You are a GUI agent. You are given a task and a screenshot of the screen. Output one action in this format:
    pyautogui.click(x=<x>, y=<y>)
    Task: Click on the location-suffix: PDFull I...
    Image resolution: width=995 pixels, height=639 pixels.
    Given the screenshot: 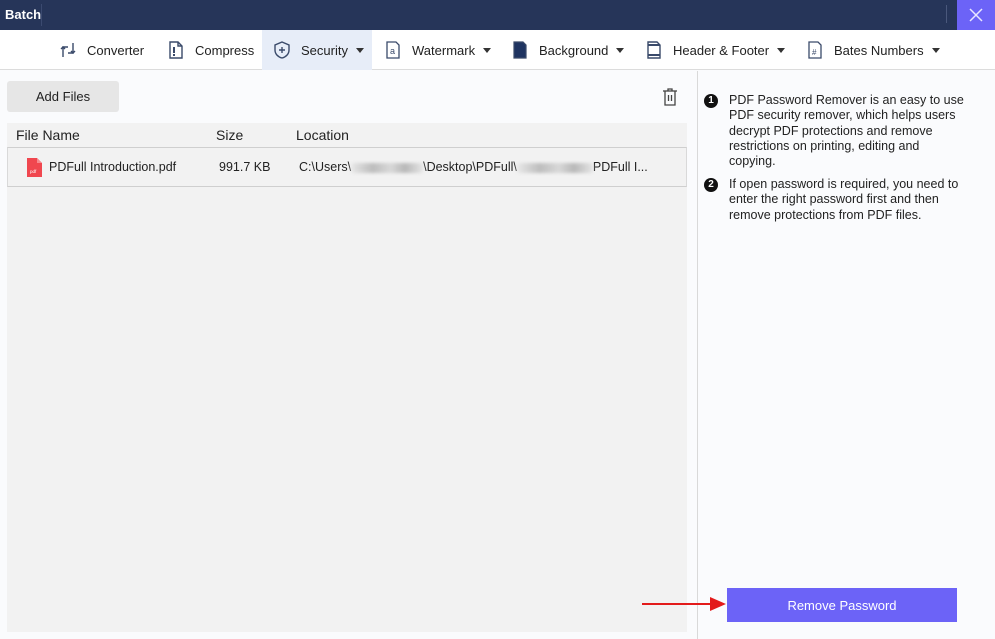 What is the action you would take?
    pyautogui.click(x=620, y=167)
    